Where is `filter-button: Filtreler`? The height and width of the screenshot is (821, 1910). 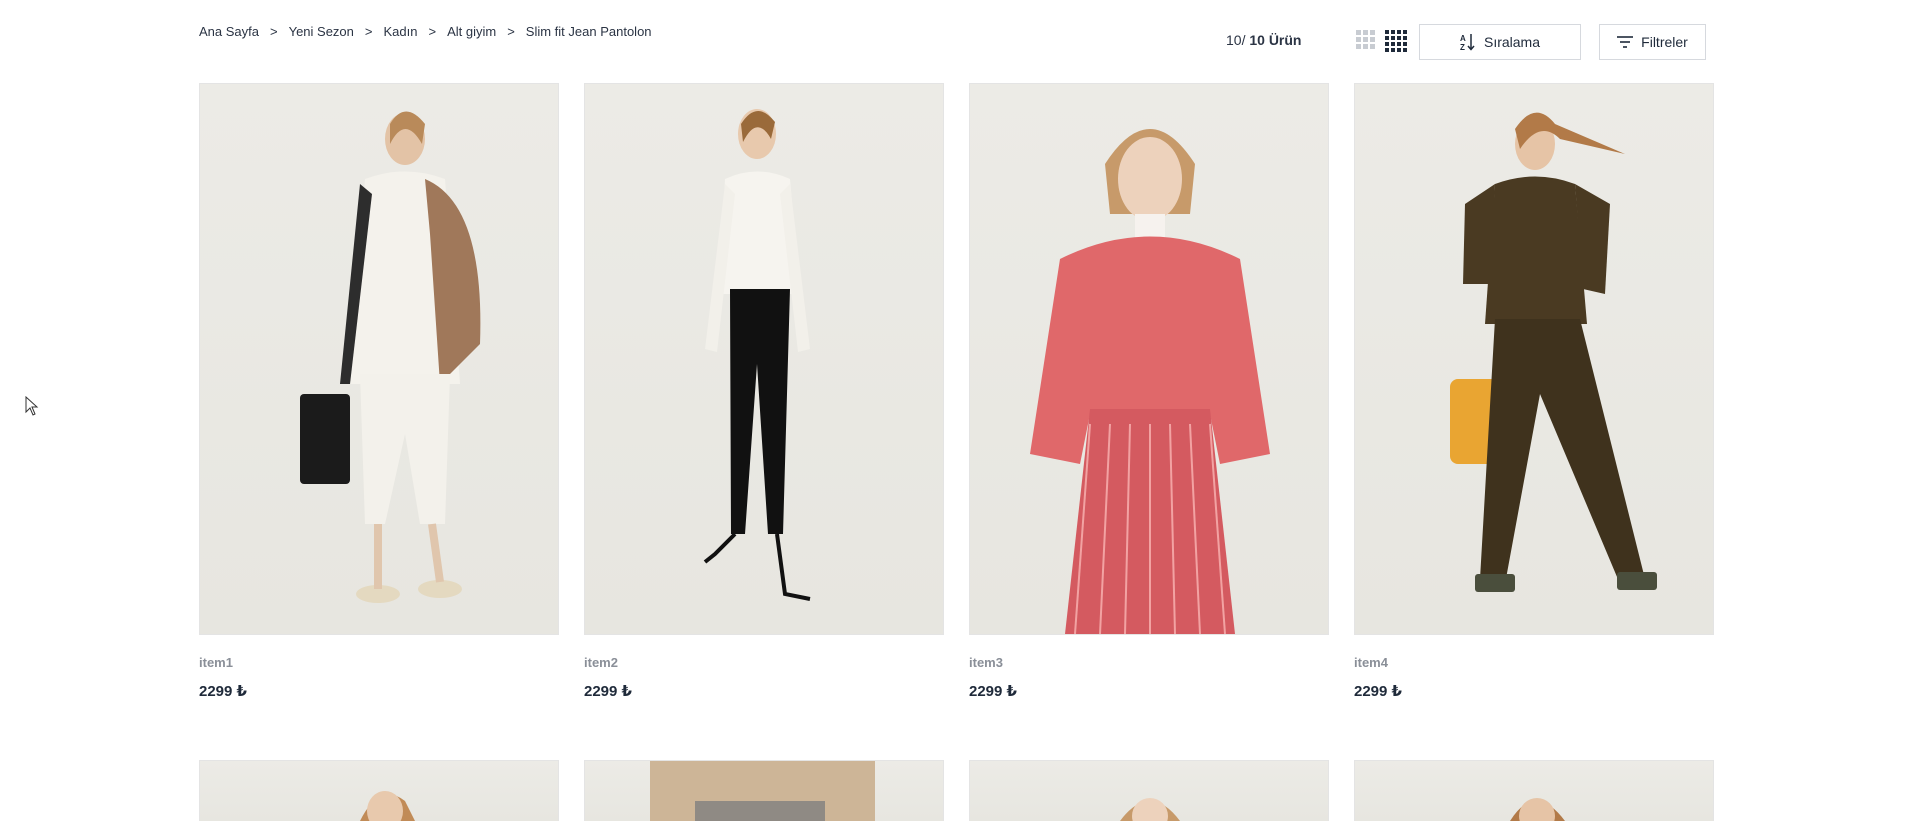
filter-button: Filtreler is located at coordinates (1652, 42).